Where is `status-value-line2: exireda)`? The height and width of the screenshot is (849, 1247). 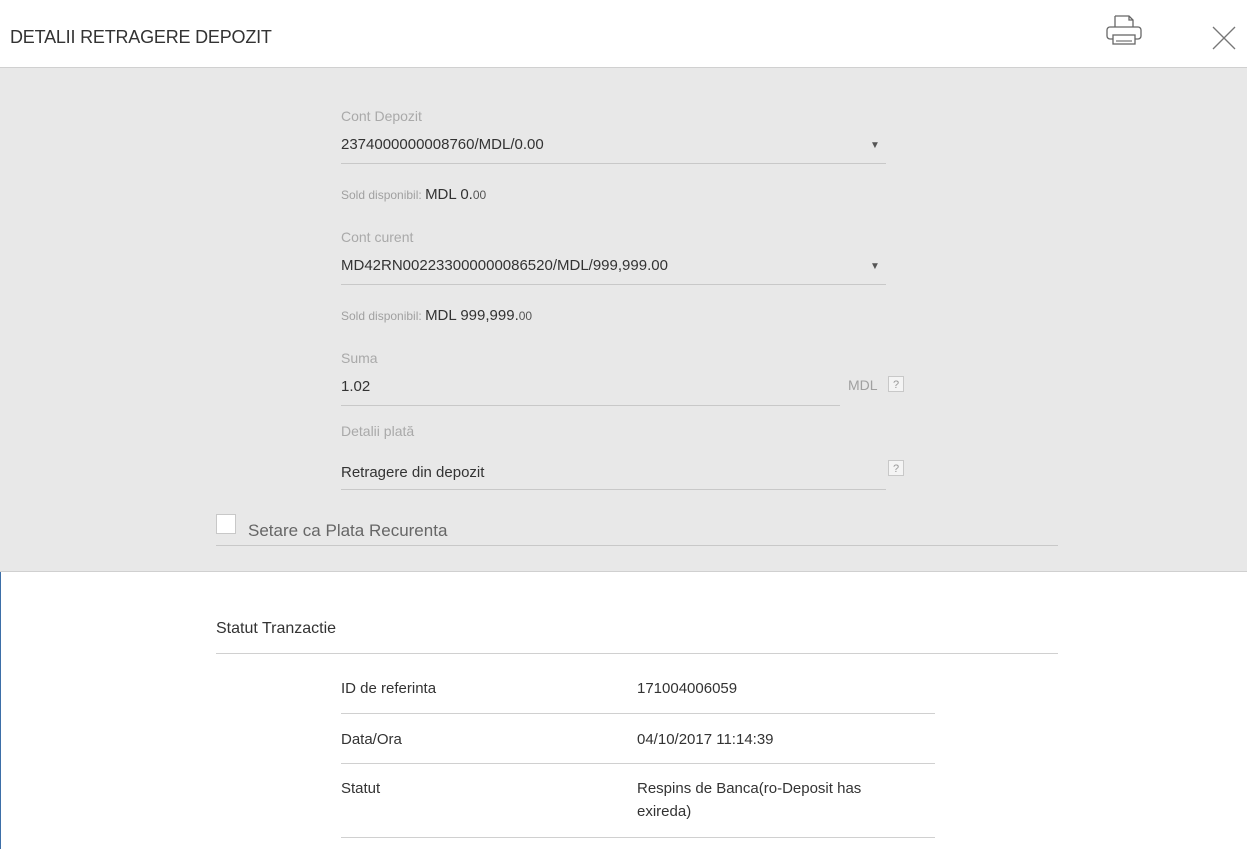 status-value-line2: exireda) is located at coordinates (664, 811).